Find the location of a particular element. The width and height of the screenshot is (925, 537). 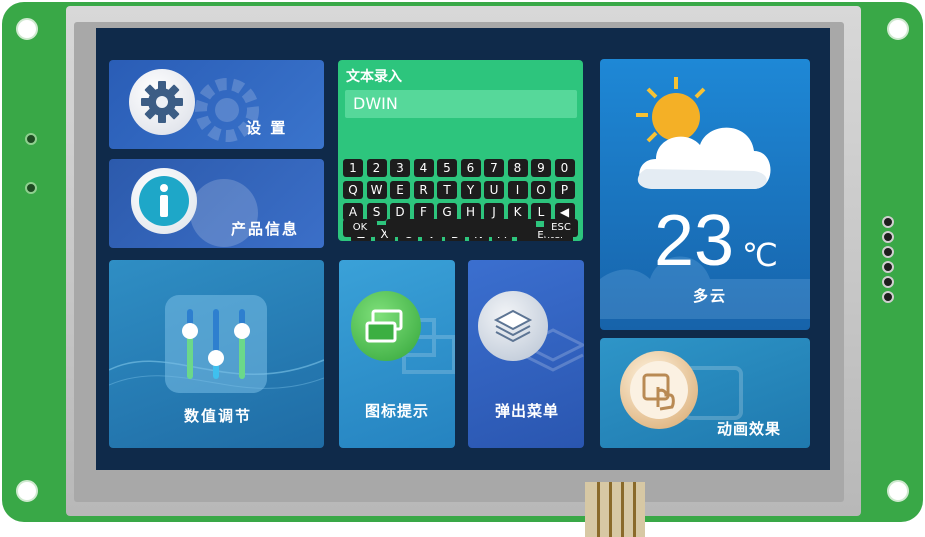

keyboard-keys: 1234567890QWERTYUIOPASDFGHJKL◀ZXCVBNM is located at coordinates (460, 150).